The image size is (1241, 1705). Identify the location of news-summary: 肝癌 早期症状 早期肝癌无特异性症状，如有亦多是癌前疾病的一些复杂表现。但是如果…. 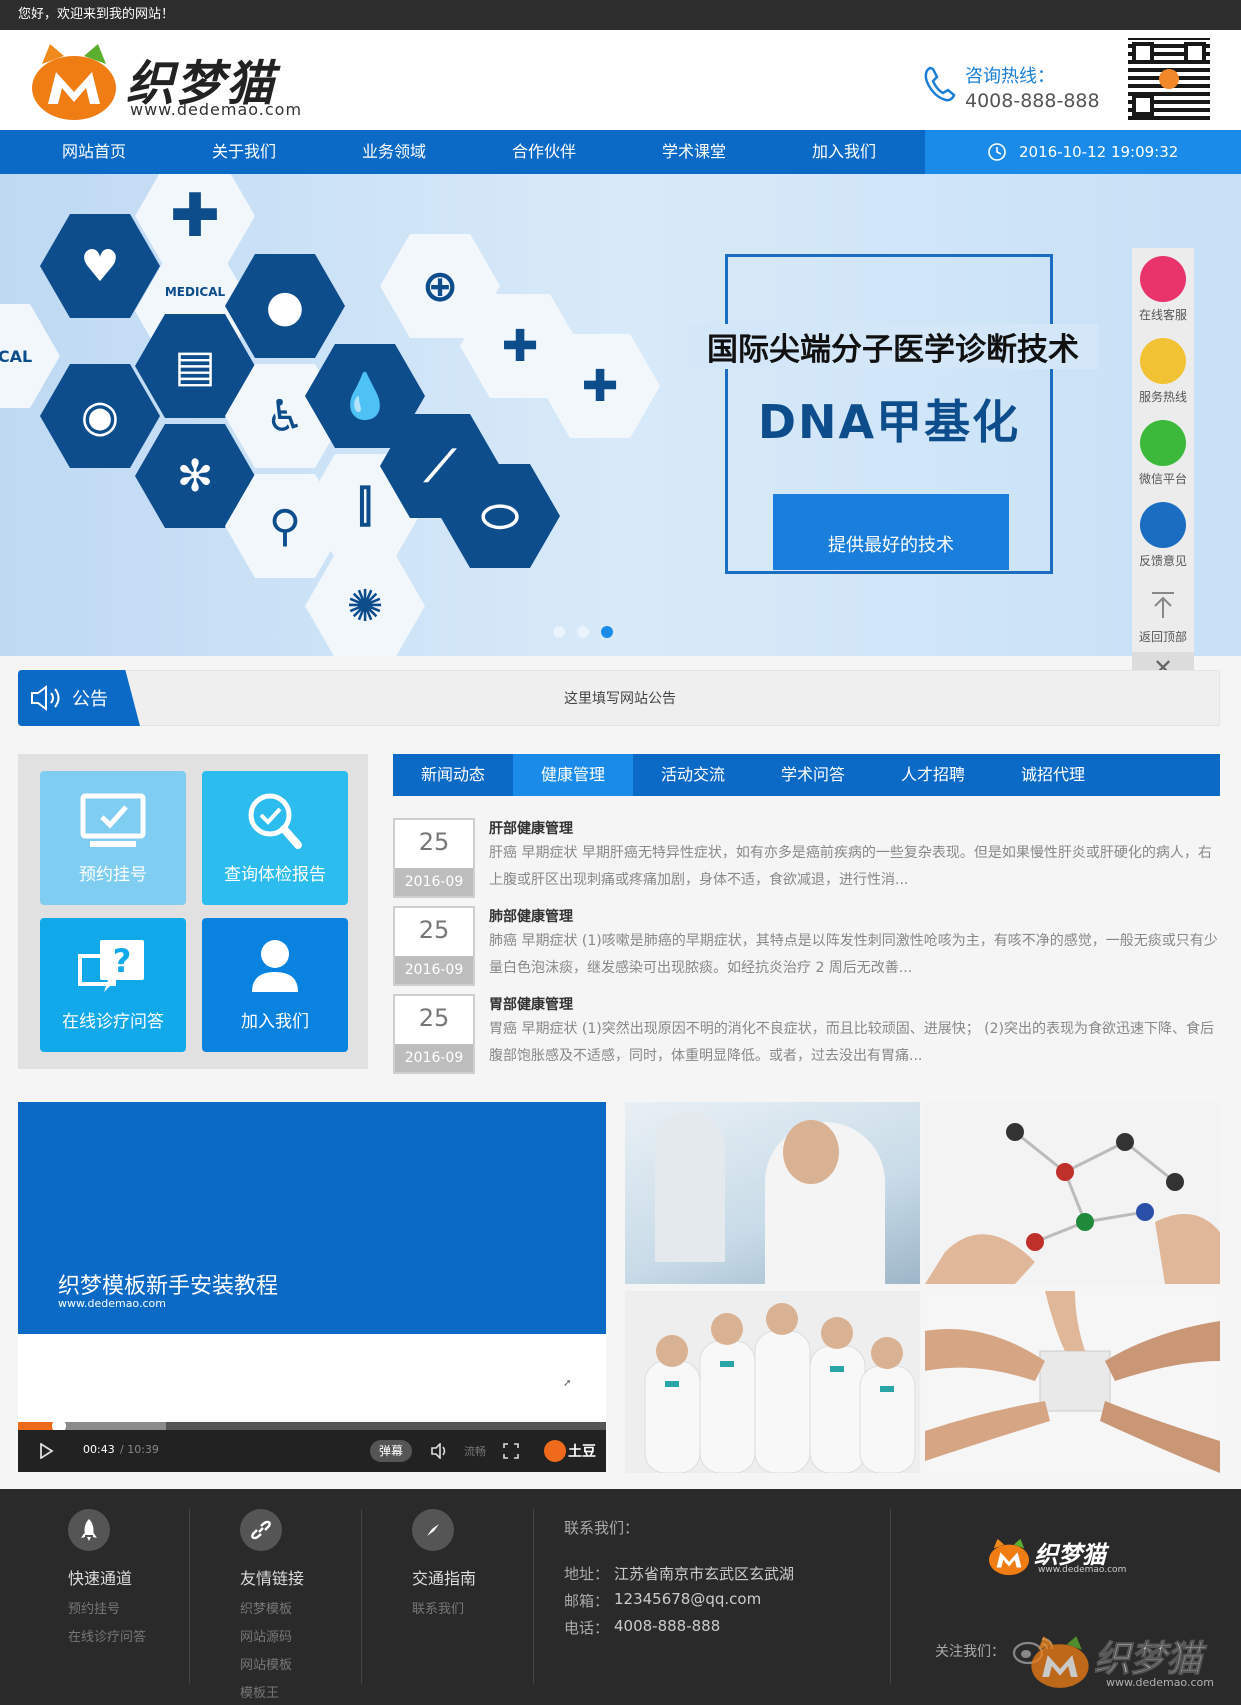
(850, 866).